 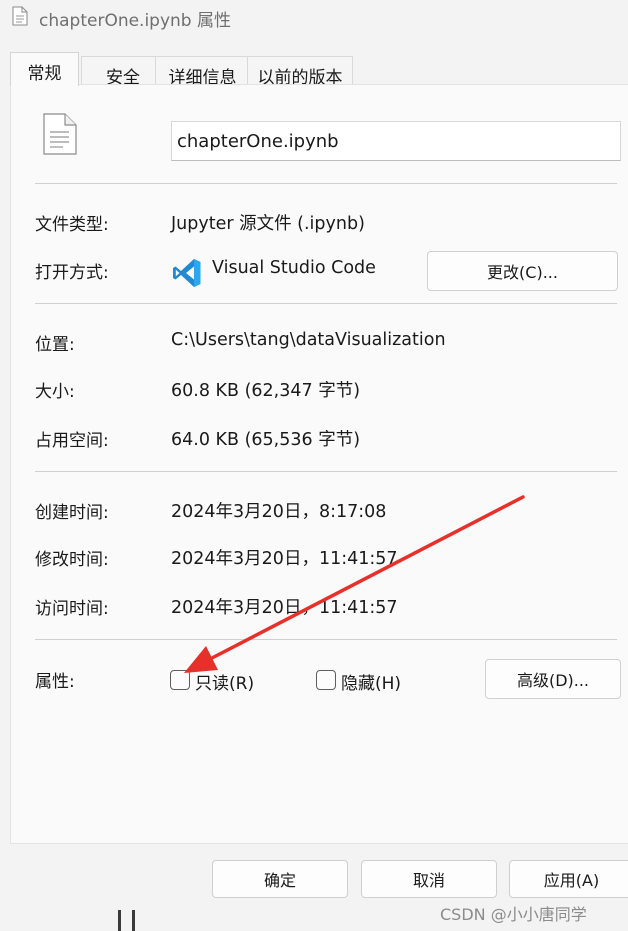 What do you see at coordinates (279, 512) in the screenshot?
I see `created-value: 2024年3月20日，8:17:08` at bounding box center [279, 512].